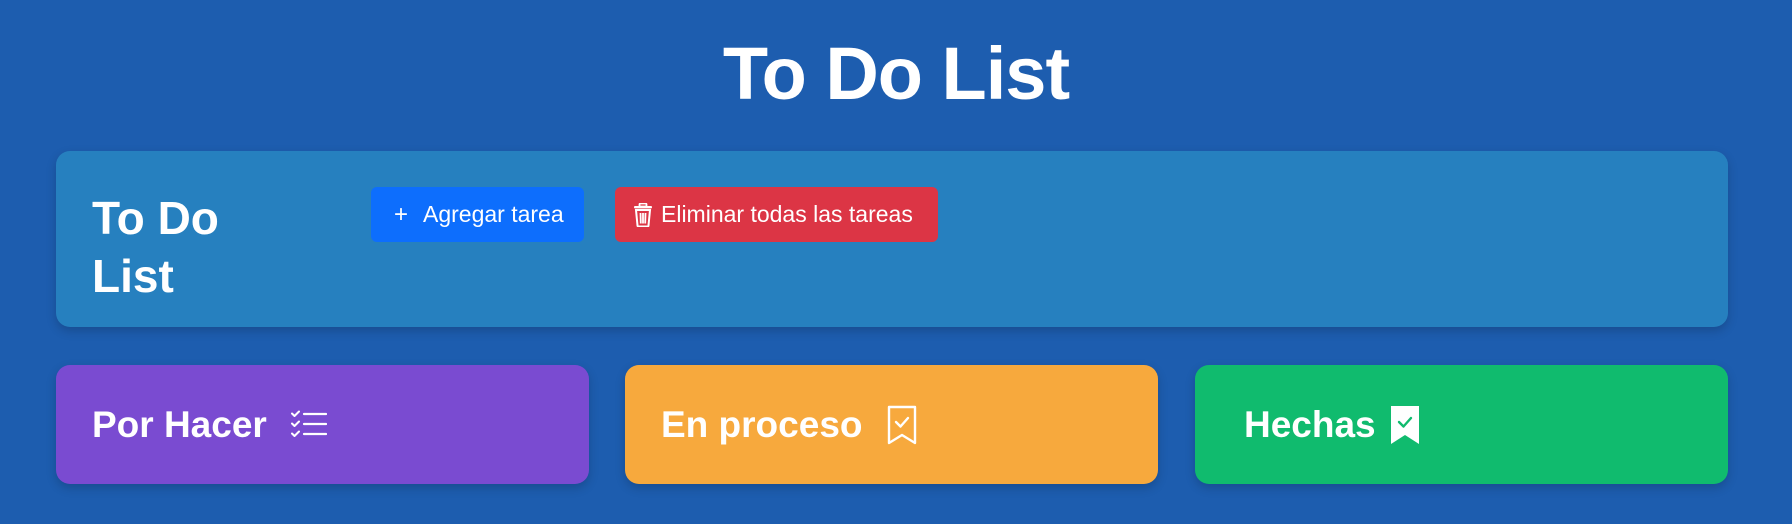  What do you see at coordinates (762, 424) in the screenshot?
I see `column-title-en-proceso: En proceso` at bounding box center [762, 424].